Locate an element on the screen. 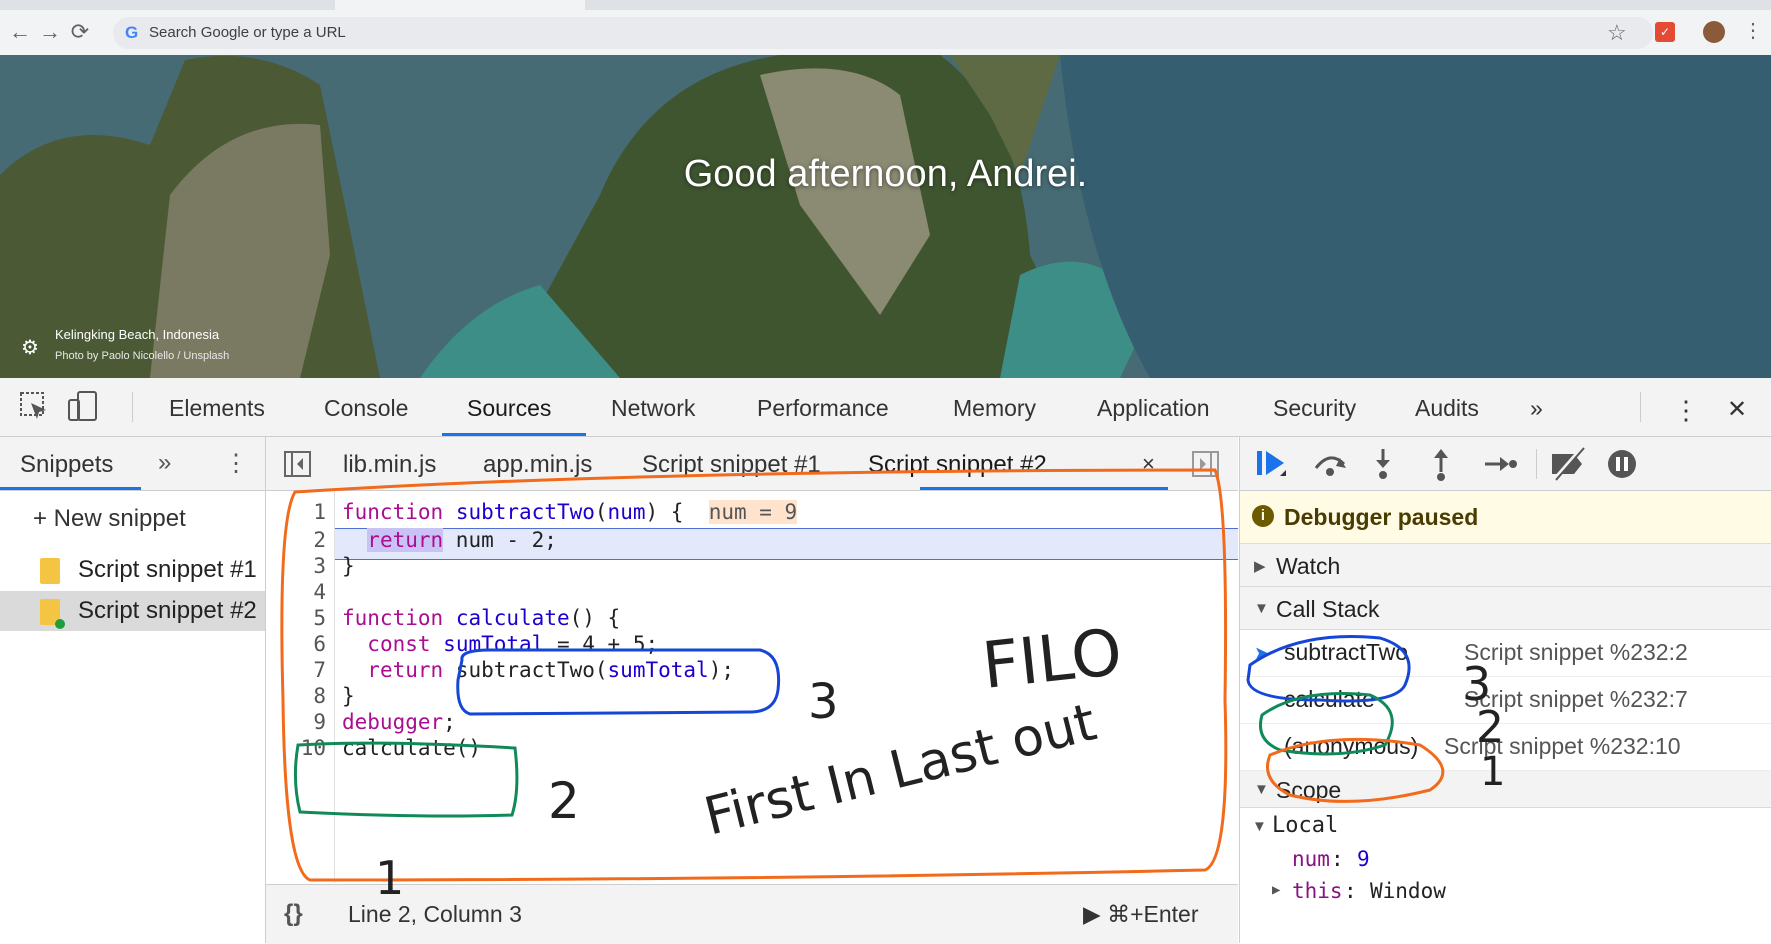  annotation-number: 3 is located at coordinates (823, 702).